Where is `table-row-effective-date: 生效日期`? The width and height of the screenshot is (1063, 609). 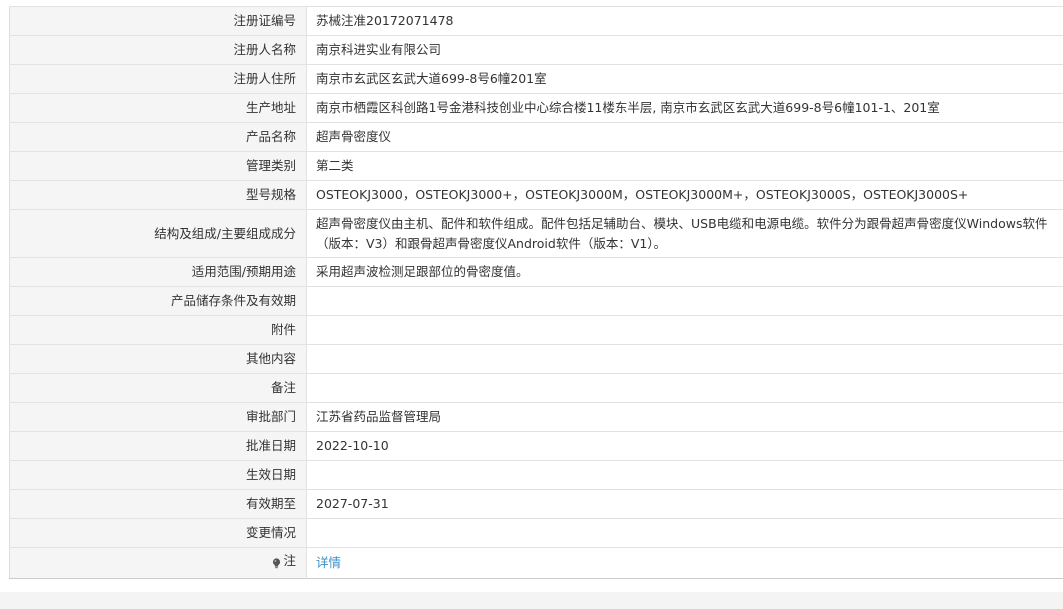 table-row-effective-date: 生效日期 is located at coordinates (536, 475).